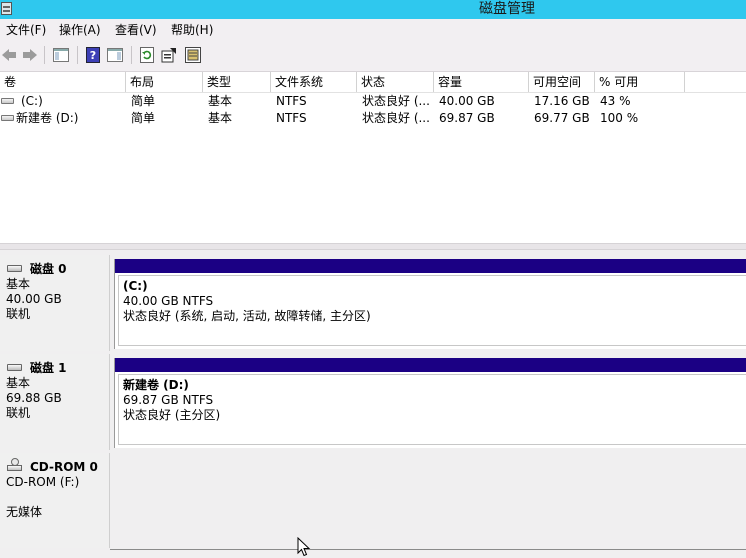 The height and width of the screenshot is (558, 746). I want to click on partition-label: (C:), so click(135, 286).